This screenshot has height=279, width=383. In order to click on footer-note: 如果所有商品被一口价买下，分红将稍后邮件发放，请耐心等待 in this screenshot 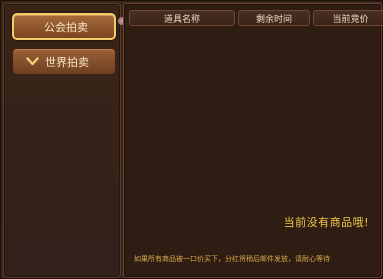, I will do `click(232, 259)`.